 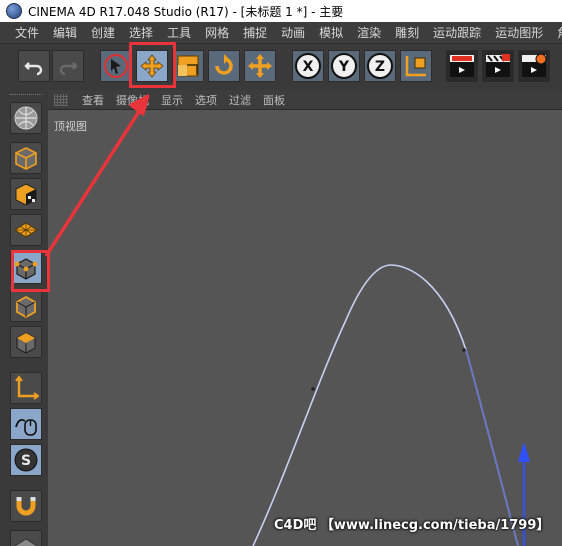 I want to click on axis-mode-button, so click(x=26, y=388).